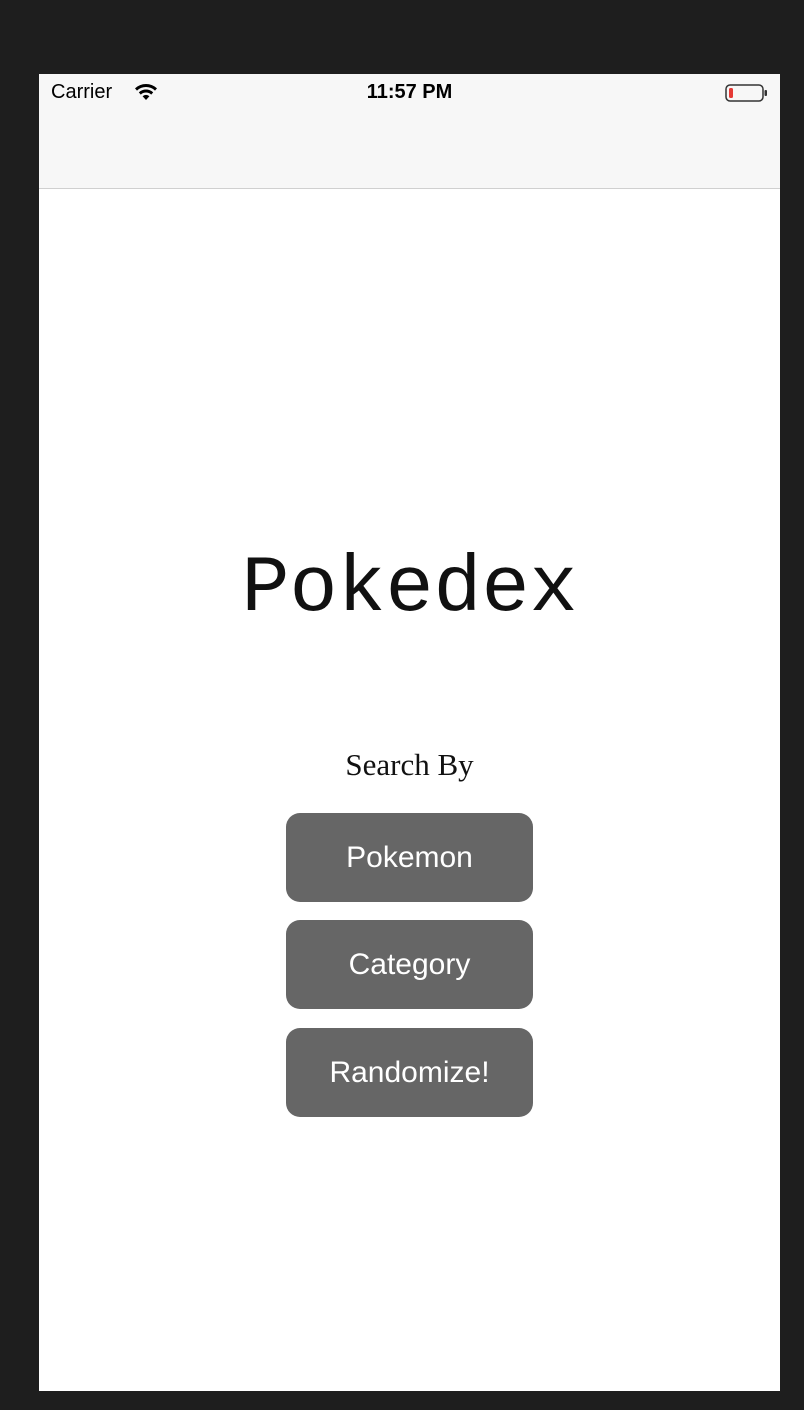  What do you see at coordinates (747, 93) in the screenshot?
I see `battery-icon` at bounding box center [747, 93].